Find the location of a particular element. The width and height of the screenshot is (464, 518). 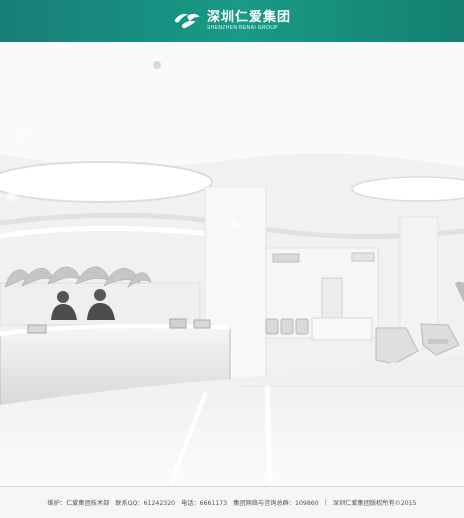

brand-text: 深圳仁爱集团 SHENZHEN RENAI GROUP is located at coordinates (249, 21).